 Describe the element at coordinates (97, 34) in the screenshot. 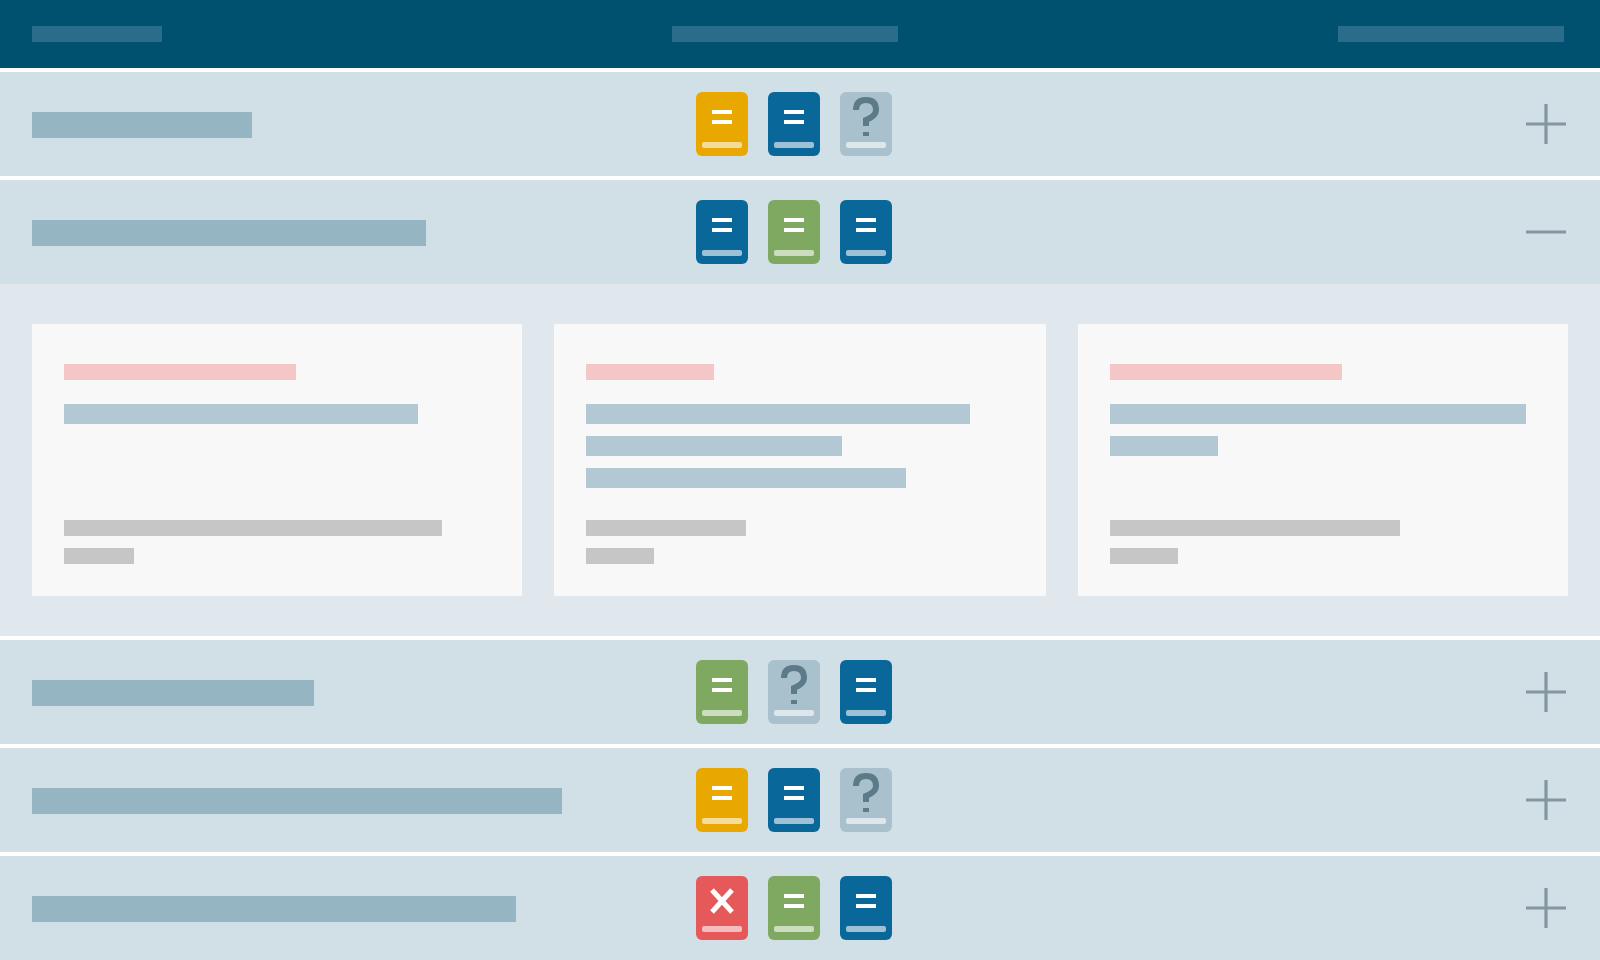

I see `skeleton-label` at that location.